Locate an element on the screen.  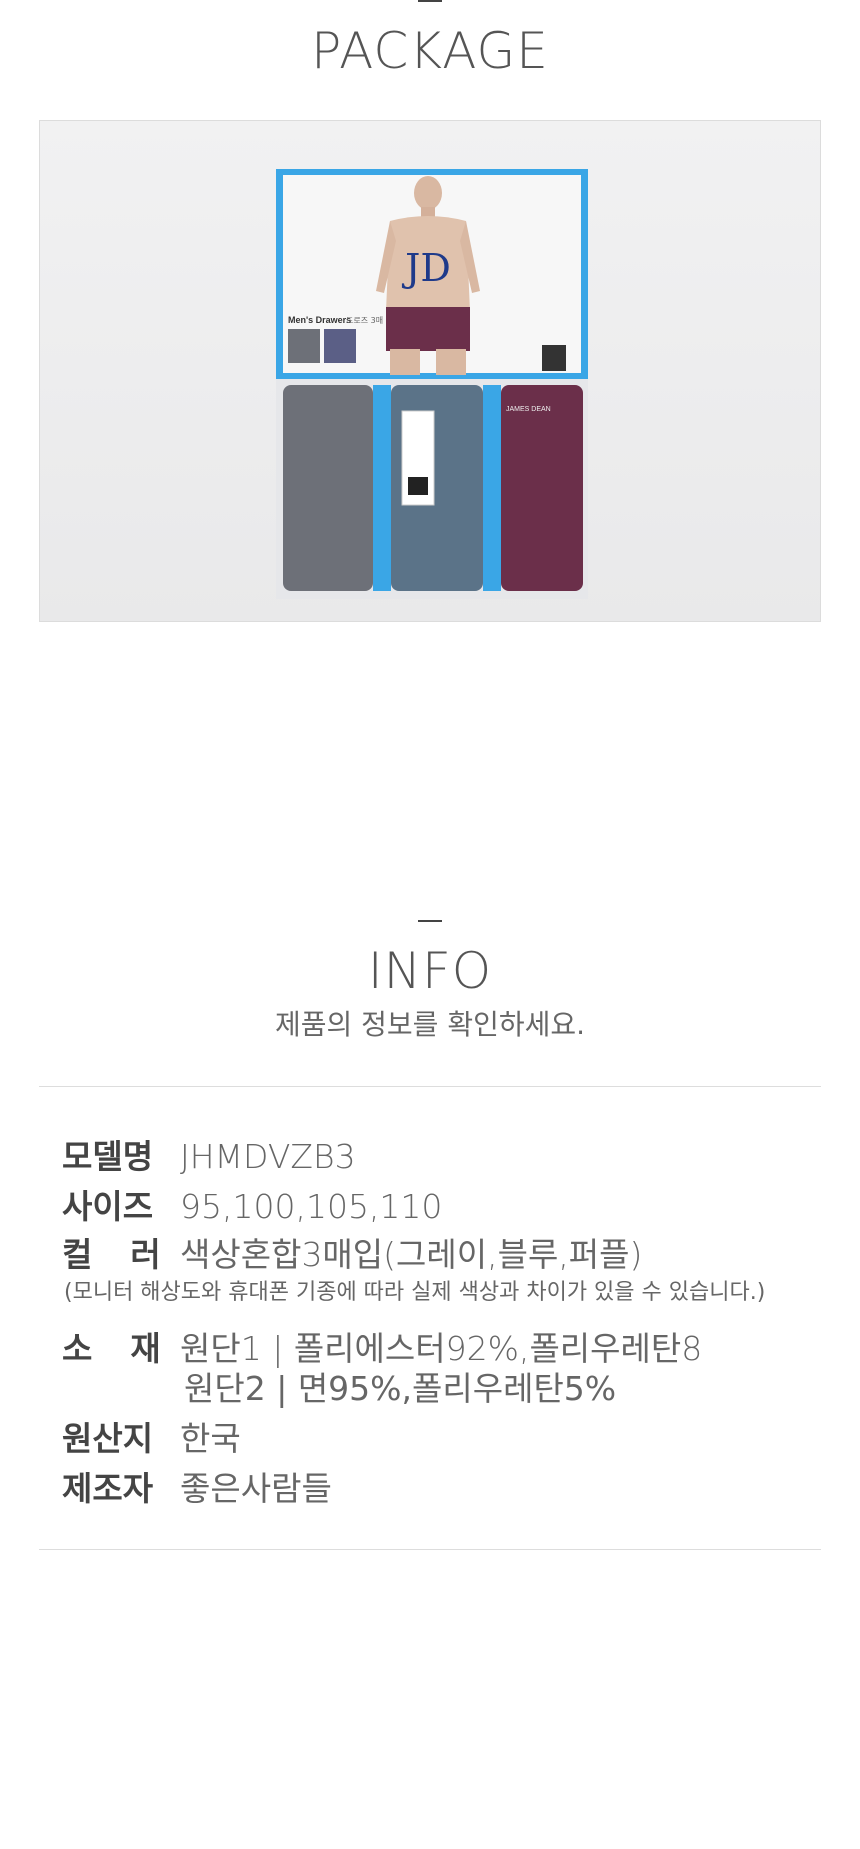
info-row-origin: 원산지 한국 is located at coordinates (151, 1436).